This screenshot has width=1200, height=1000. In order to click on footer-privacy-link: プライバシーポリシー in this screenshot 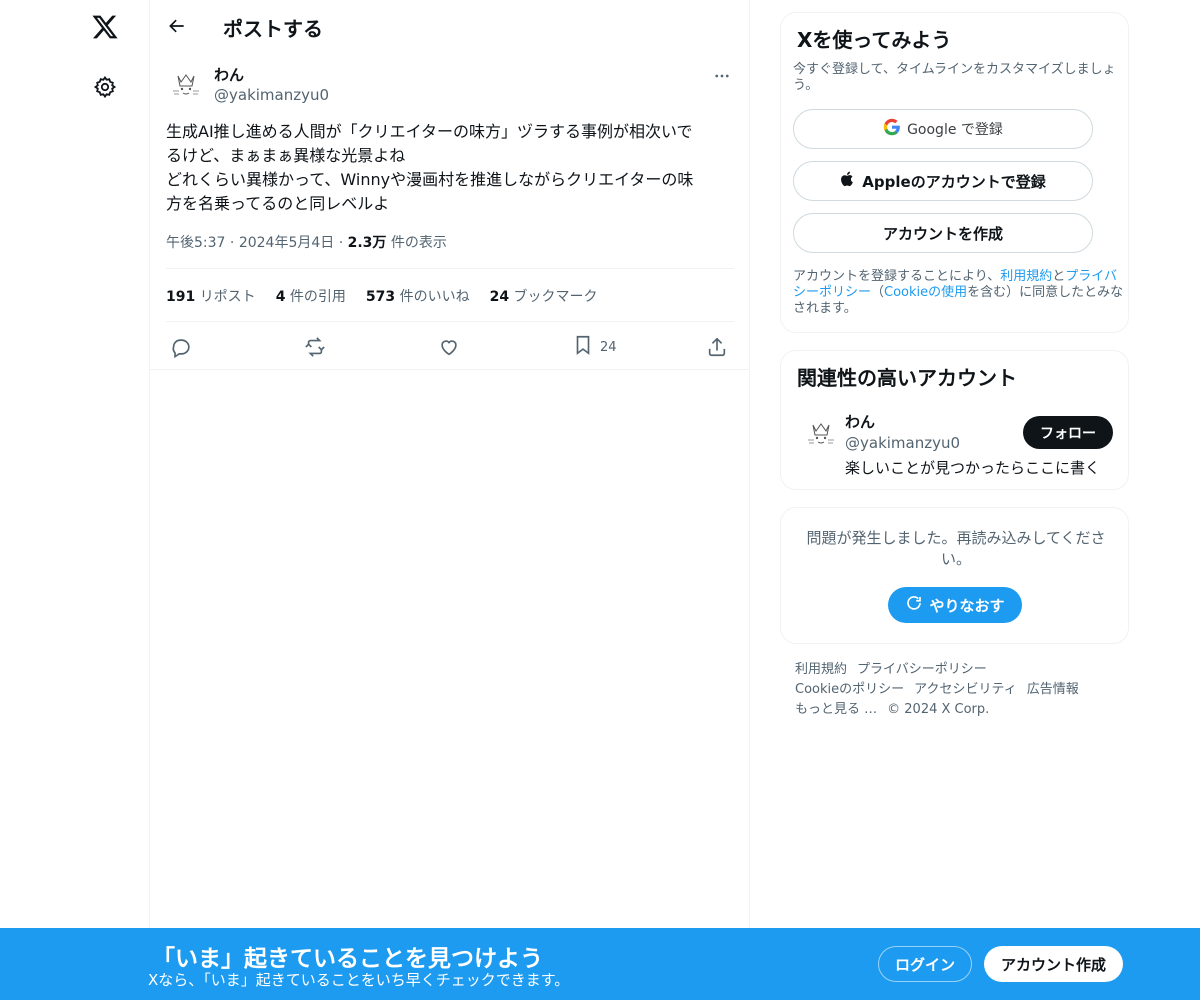, I will do `click(922, 669)`.